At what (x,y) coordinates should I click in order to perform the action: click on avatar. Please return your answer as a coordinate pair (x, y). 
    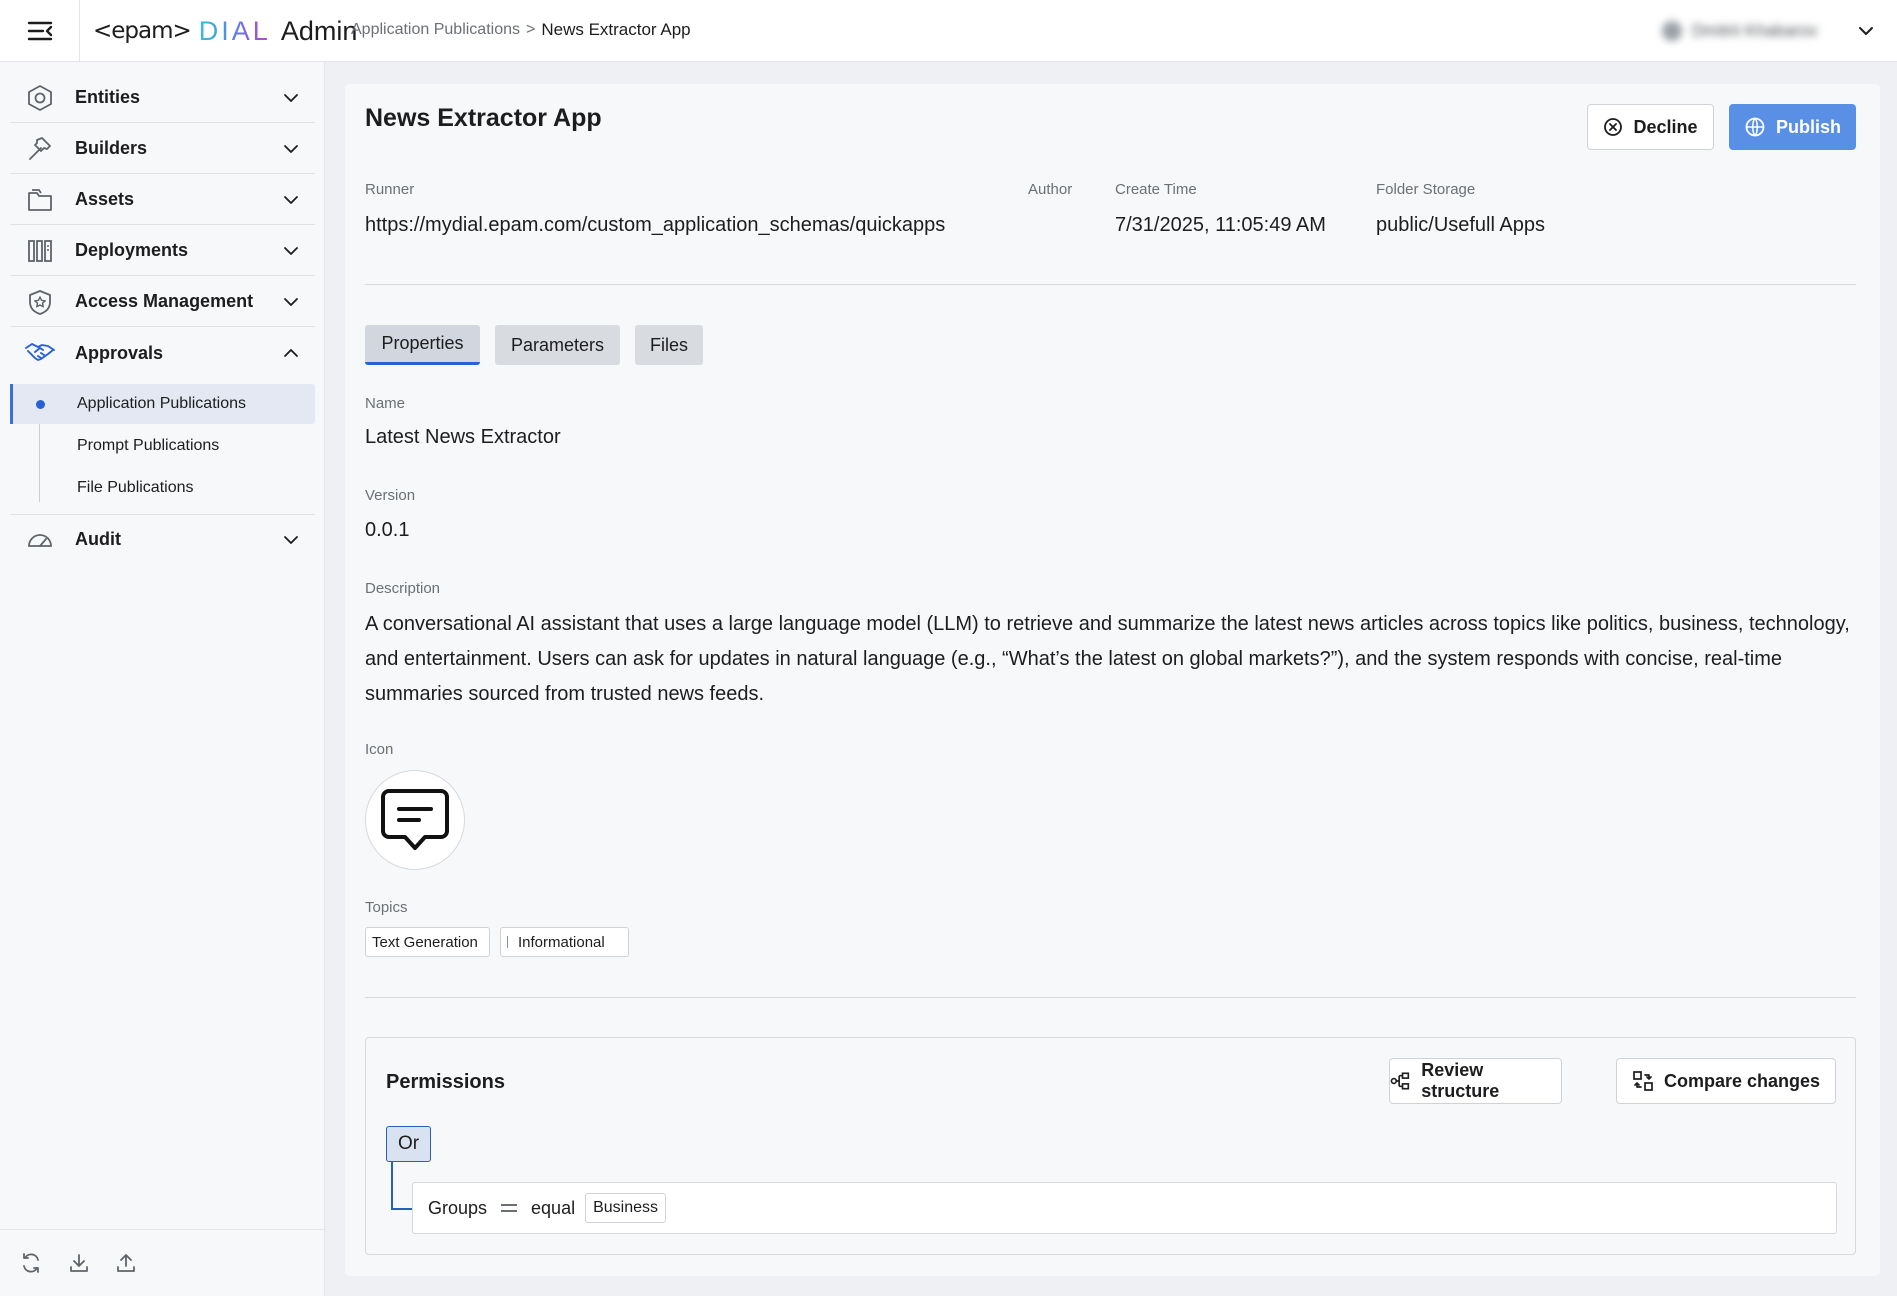
    Looking at the image, I should click on (1672, 31).